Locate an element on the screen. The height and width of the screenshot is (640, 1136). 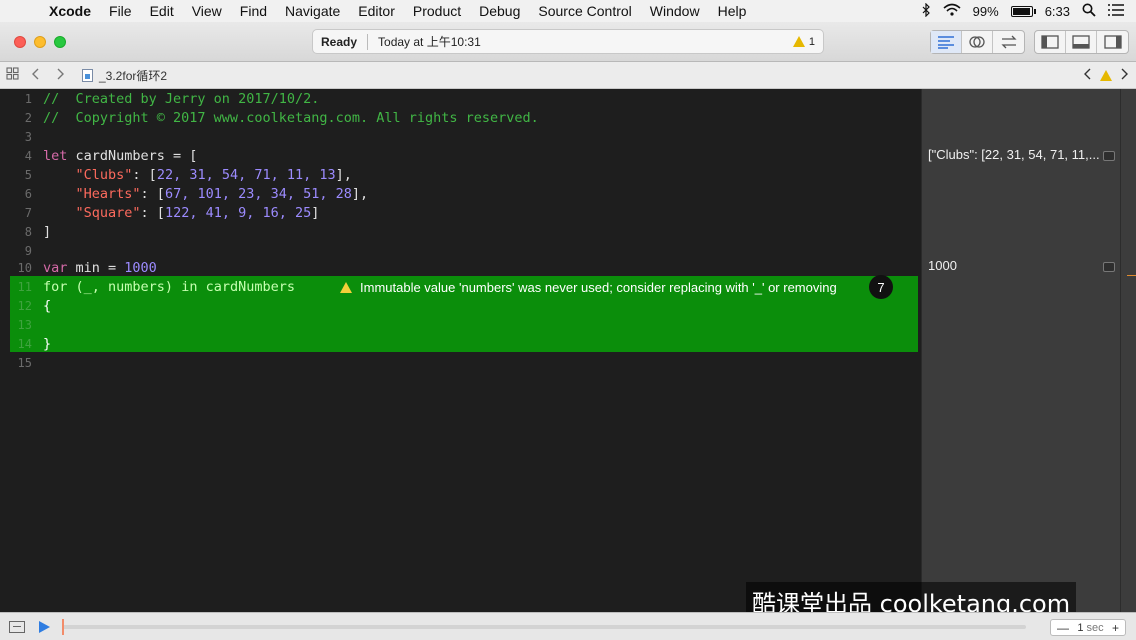
line-number: 7 is located at coordinates (28, 213).